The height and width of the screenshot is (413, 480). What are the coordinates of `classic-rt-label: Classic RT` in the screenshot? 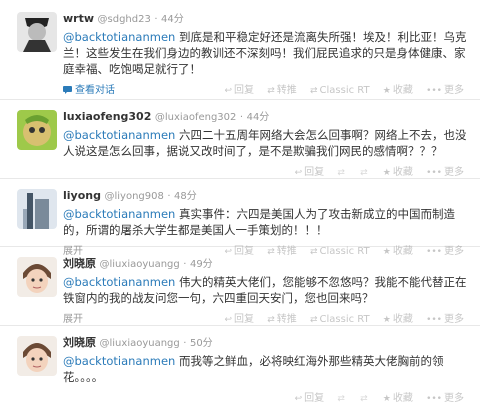 It's located at (344, 319).